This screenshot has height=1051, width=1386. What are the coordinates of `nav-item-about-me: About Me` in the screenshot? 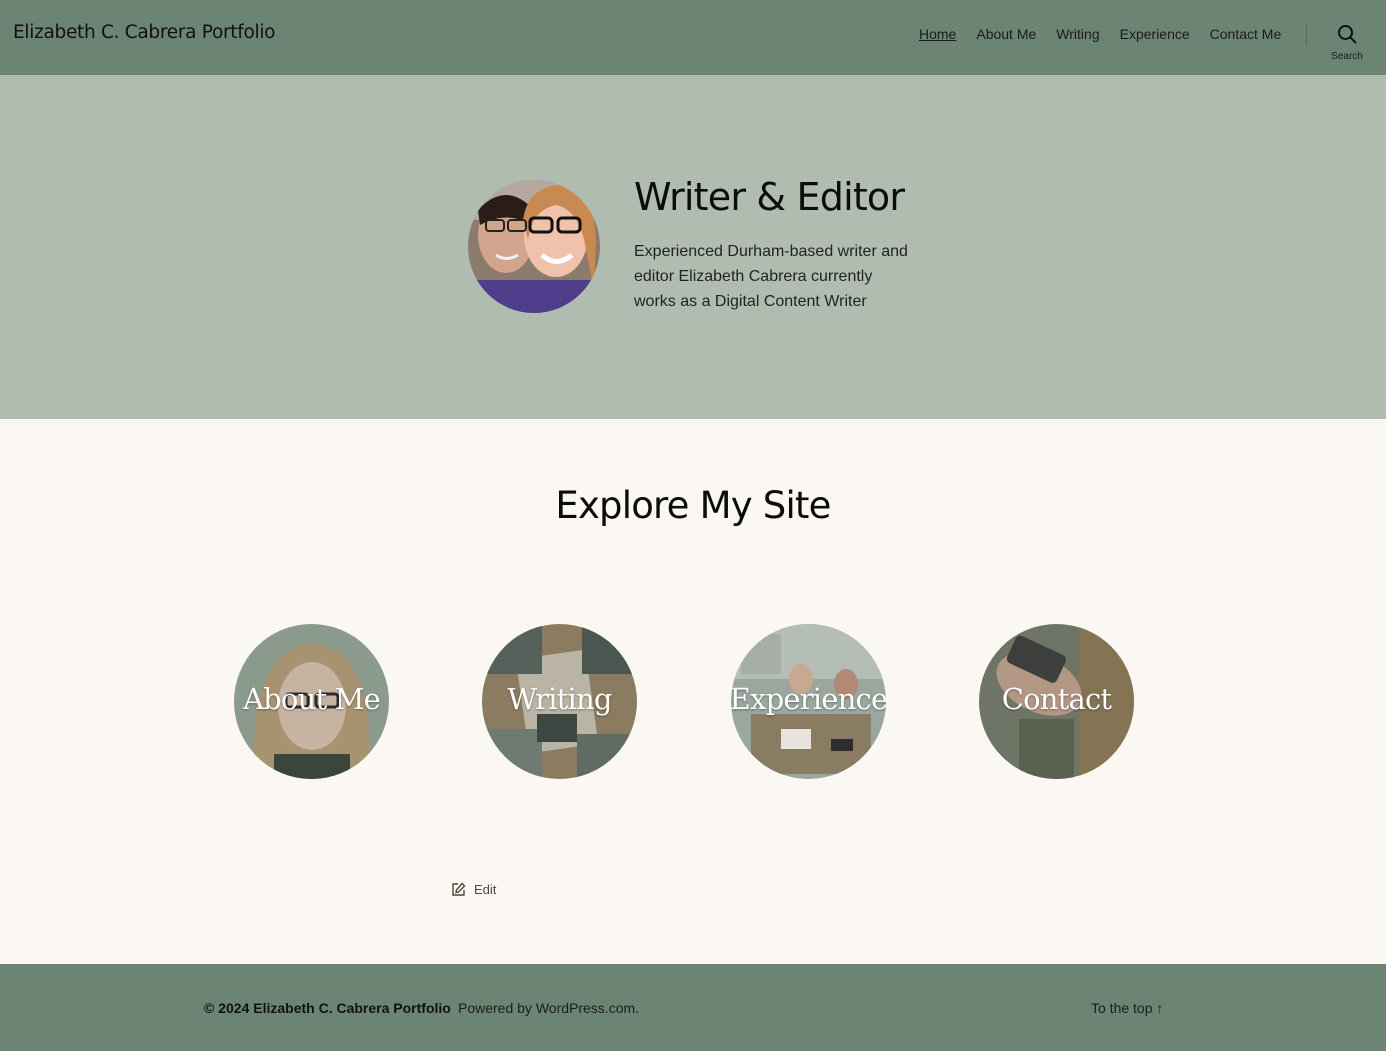 It's located at (1006, 34).